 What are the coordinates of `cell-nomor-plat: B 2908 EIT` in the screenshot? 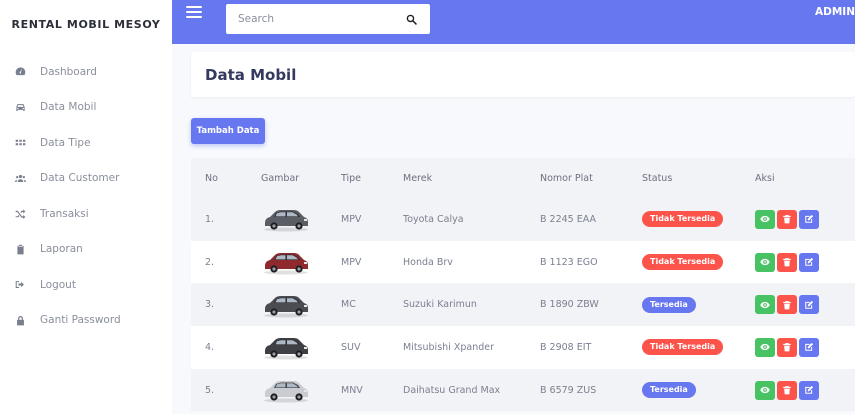 It's located at (566, 347).